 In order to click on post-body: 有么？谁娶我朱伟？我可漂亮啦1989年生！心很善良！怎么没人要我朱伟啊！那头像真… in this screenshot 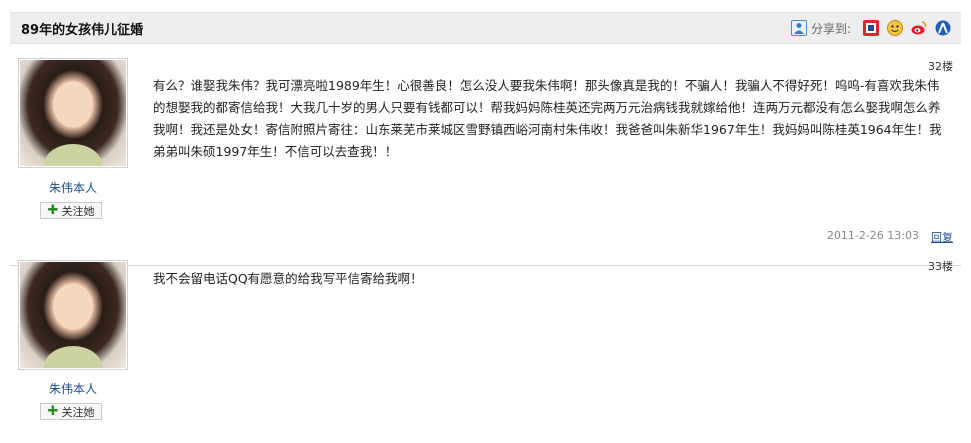, I will do `click(547, 118)`.